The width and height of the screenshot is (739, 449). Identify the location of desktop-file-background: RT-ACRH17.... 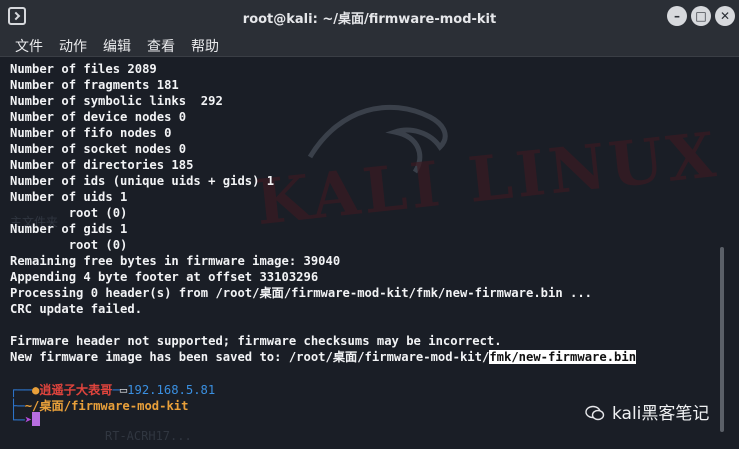
(148, 436).